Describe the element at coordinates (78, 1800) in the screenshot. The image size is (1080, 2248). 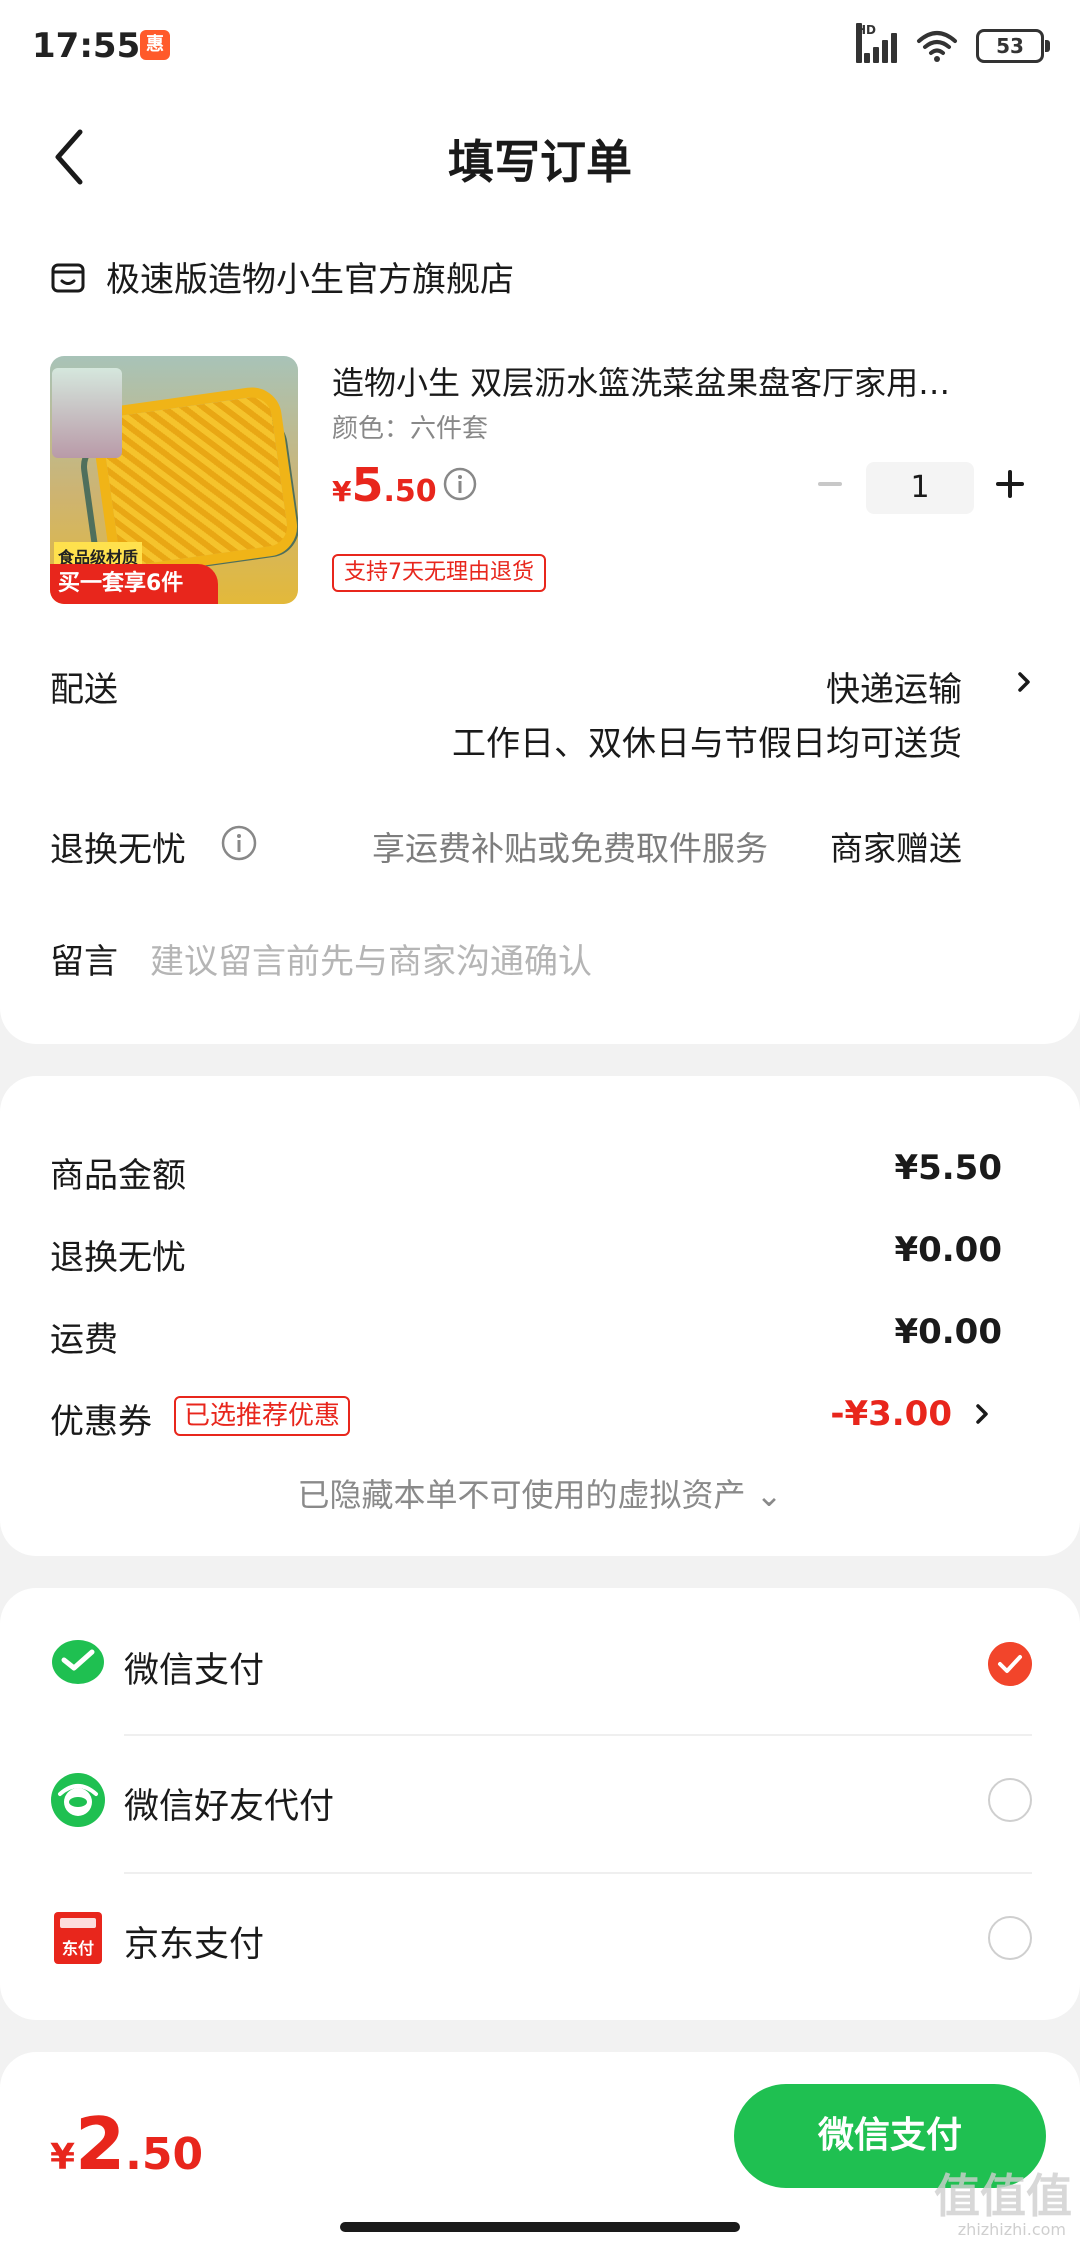
I see `wechat-friend-pay-icon` at that location.